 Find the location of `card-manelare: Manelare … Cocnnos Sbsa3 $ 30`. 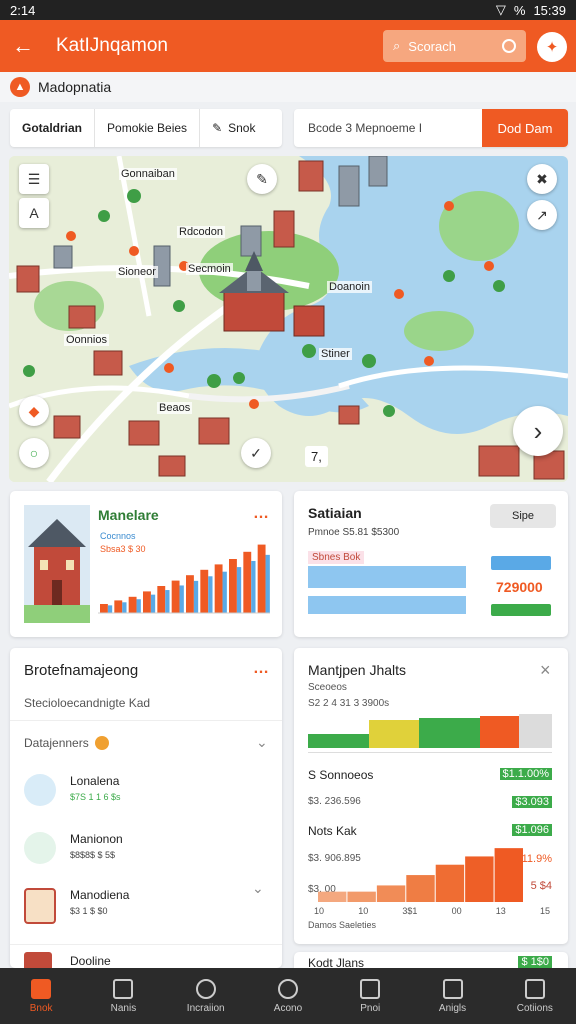

card-manelare: Manelare … Cocnnos Sbsa3 $ 30 is located at coordinates (146, 564).